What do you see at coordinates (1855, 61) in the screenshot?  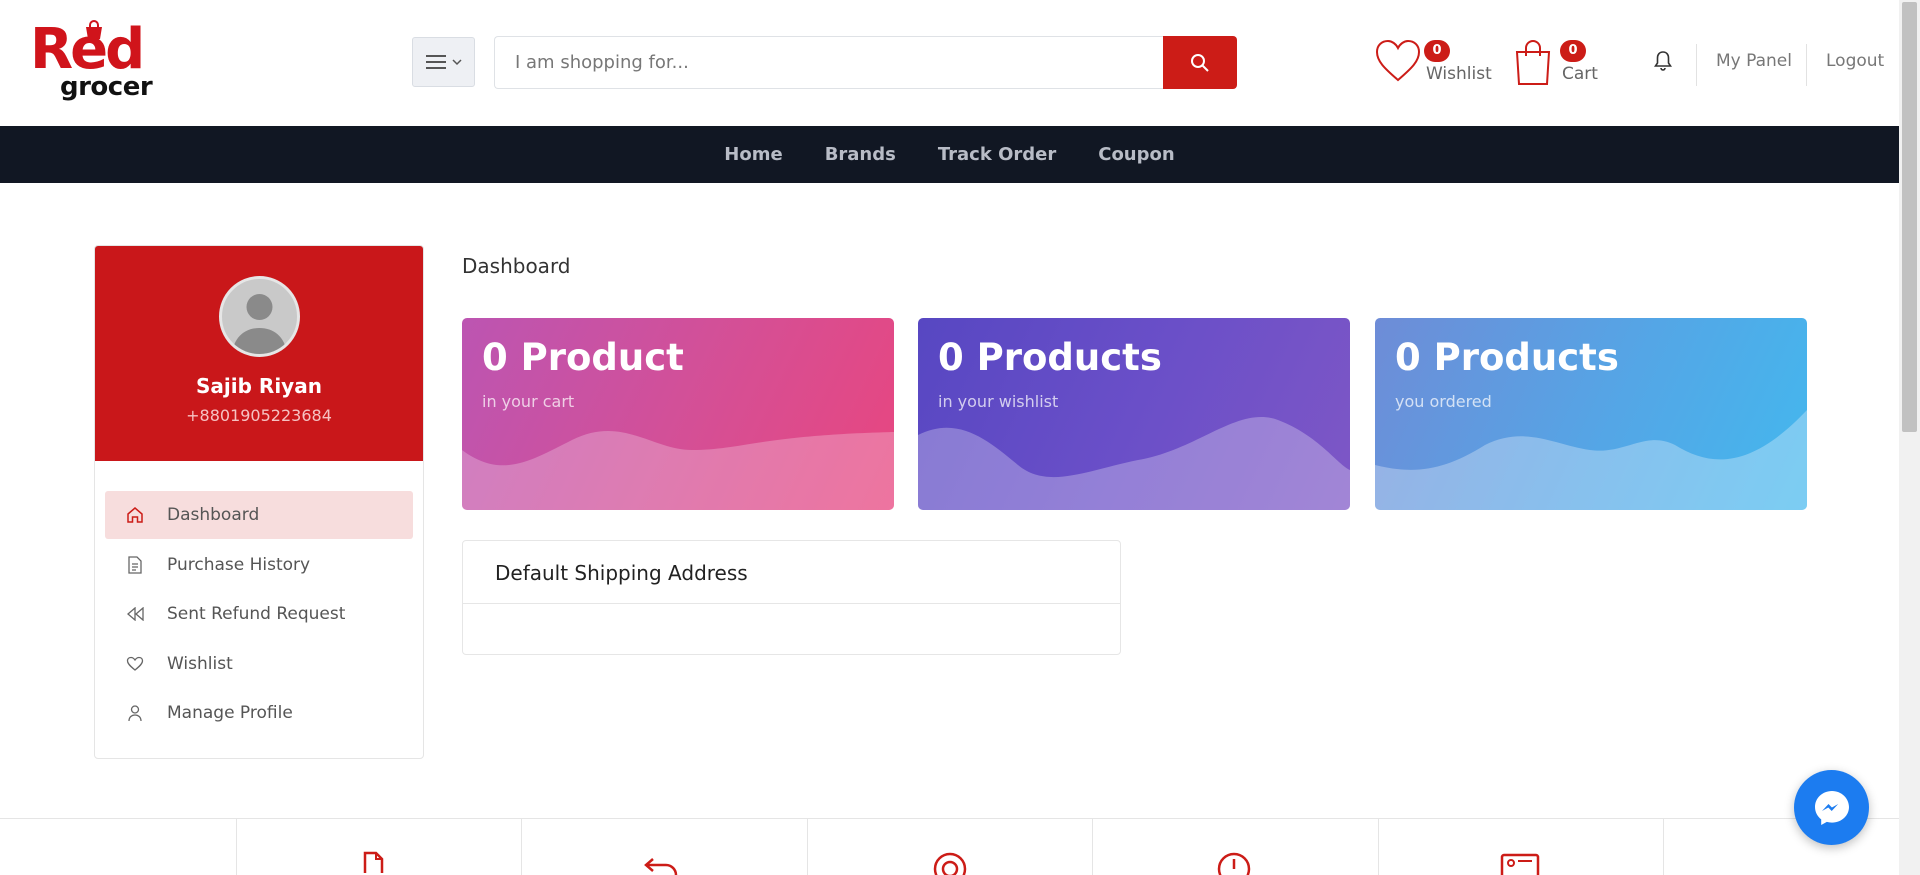 I see `logout-link: Logout` at bounding box center [1855, 61].